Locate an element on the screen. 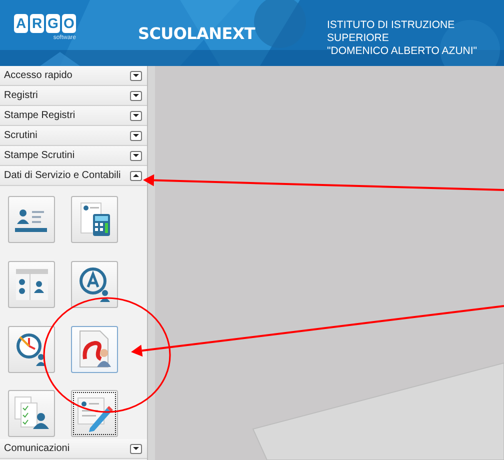  edit-document-icon is located at coordinates (95, 414).